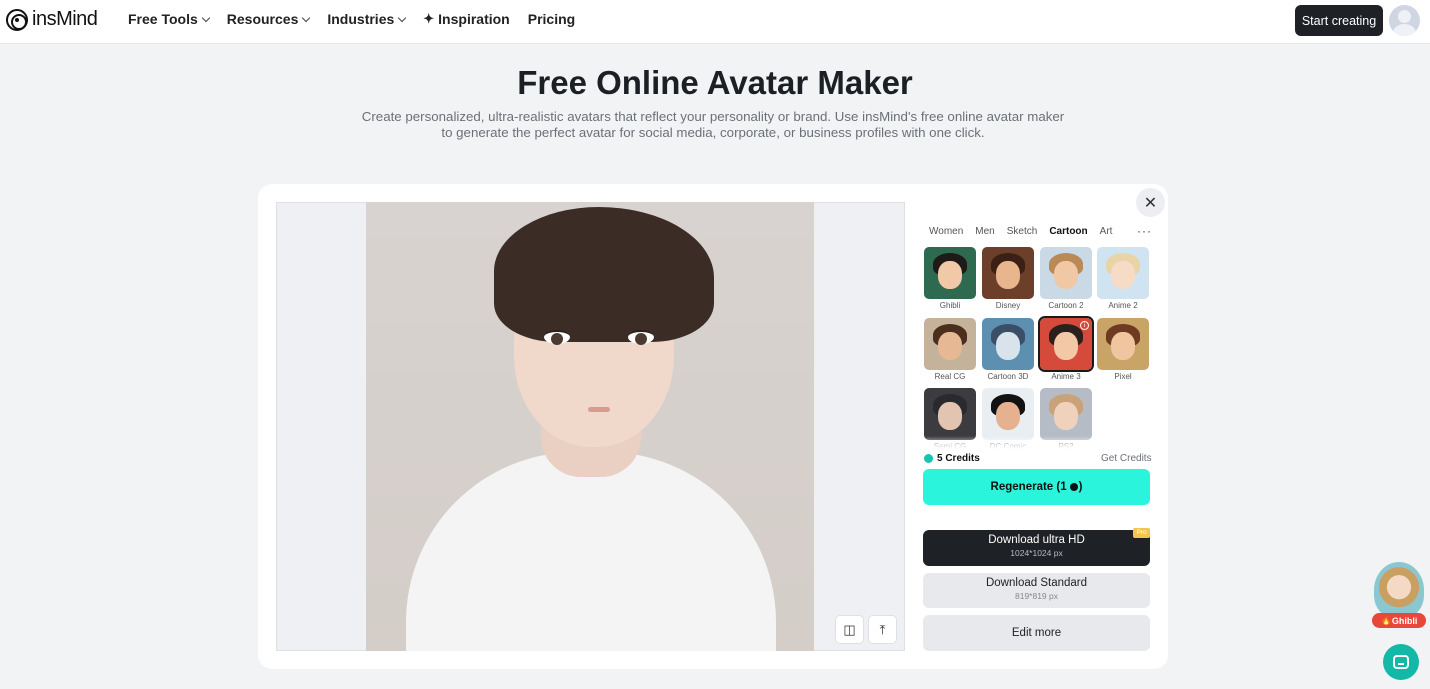 The width and height of the screenshot is (1430, 689). I want to click on user-avatar, so click(1404, 20).